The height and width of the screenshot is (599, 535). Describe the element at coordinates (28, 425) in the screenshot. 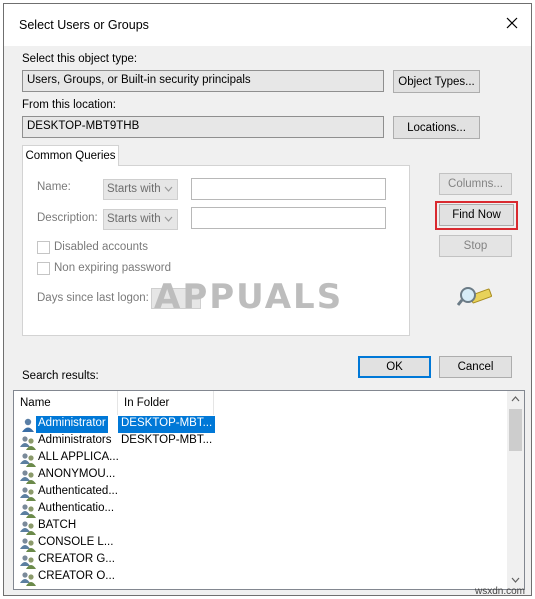

I see `user-icon` at that location.